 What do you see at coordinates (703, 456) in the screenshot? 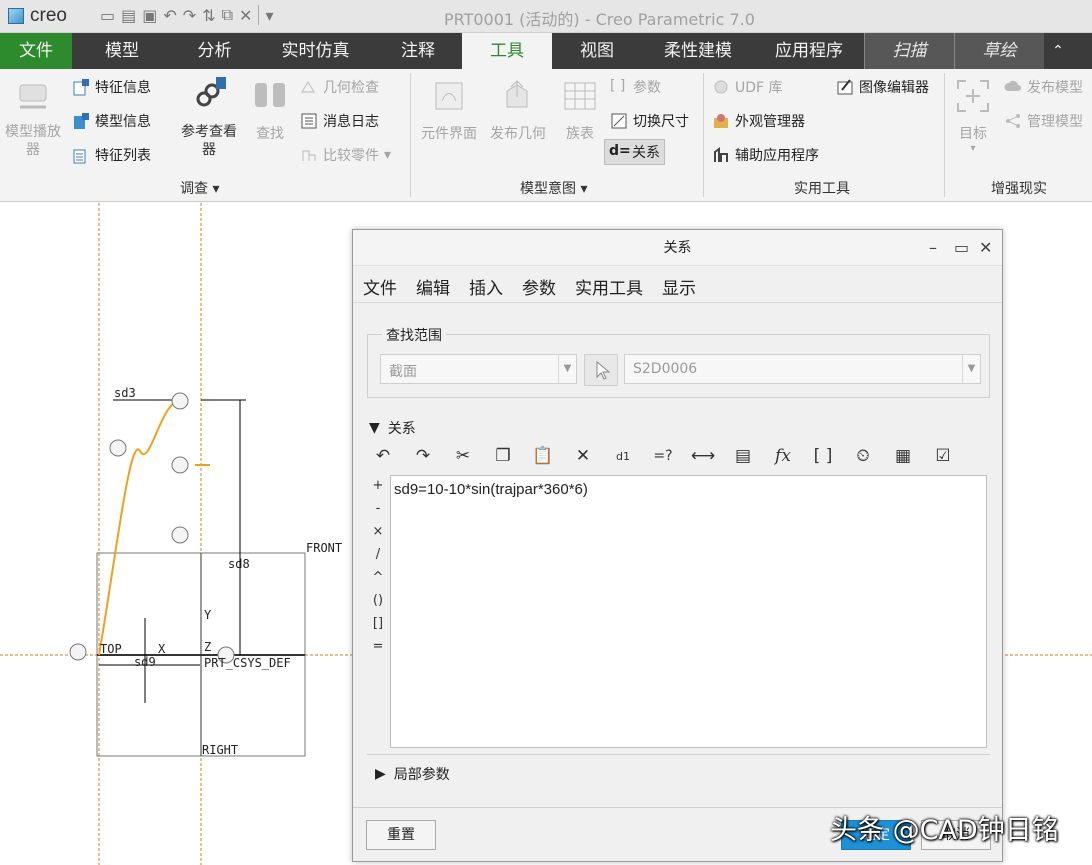
I see `measure-icon: ⟷` at bounding box center [703, 456].